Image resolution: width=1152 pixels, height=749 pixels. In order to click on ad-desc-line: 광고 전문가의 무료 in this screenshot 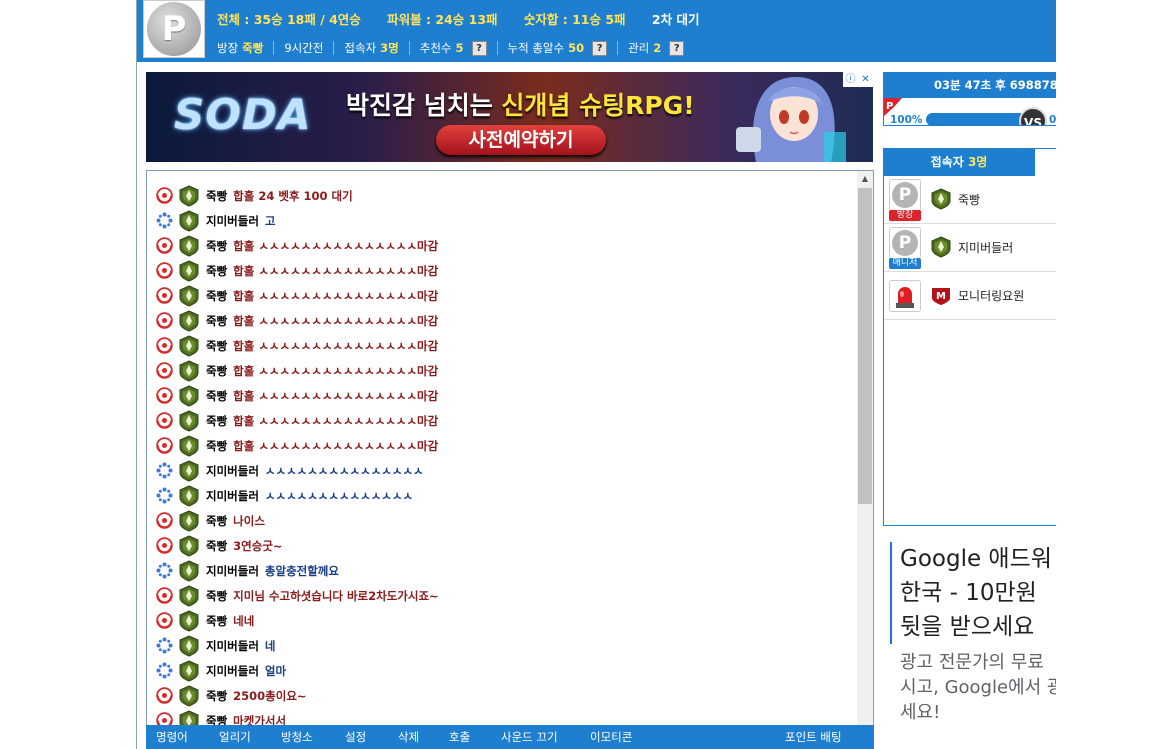, I will do `click(972, 662)`.